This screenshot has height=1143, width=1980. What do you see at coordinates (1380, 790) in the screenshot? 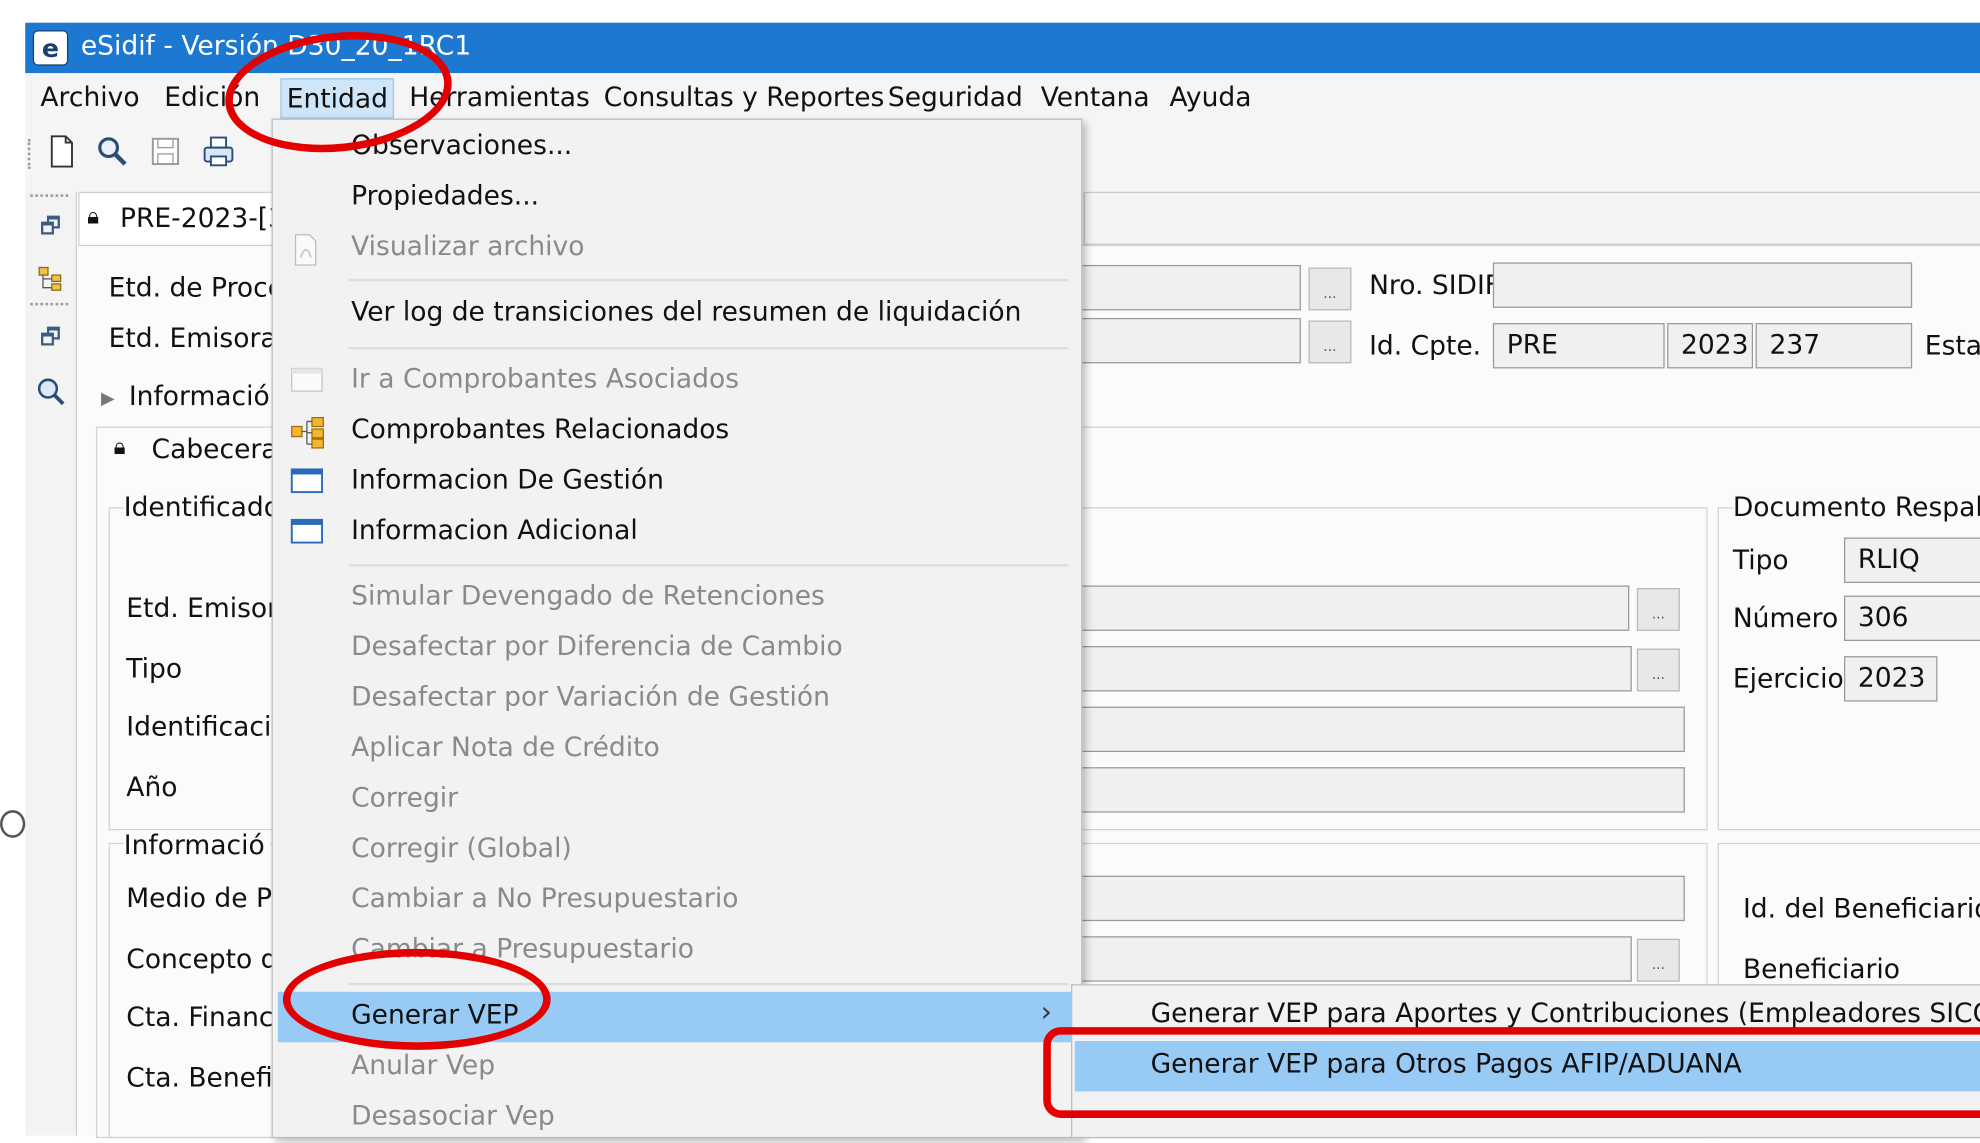
I see `anio-field` at bounding box center [1380, 790].